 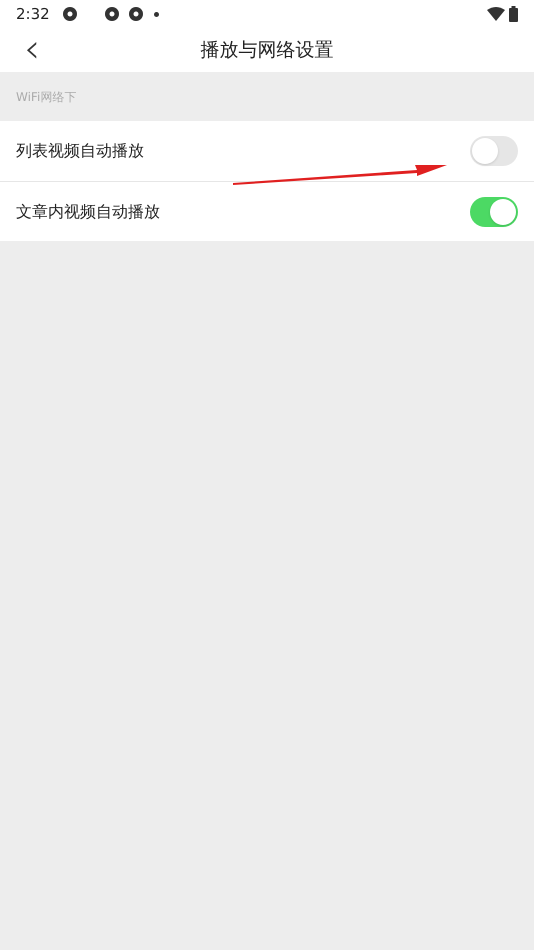 I want to click on more-notifications-icon, so click(x=156, y=14).